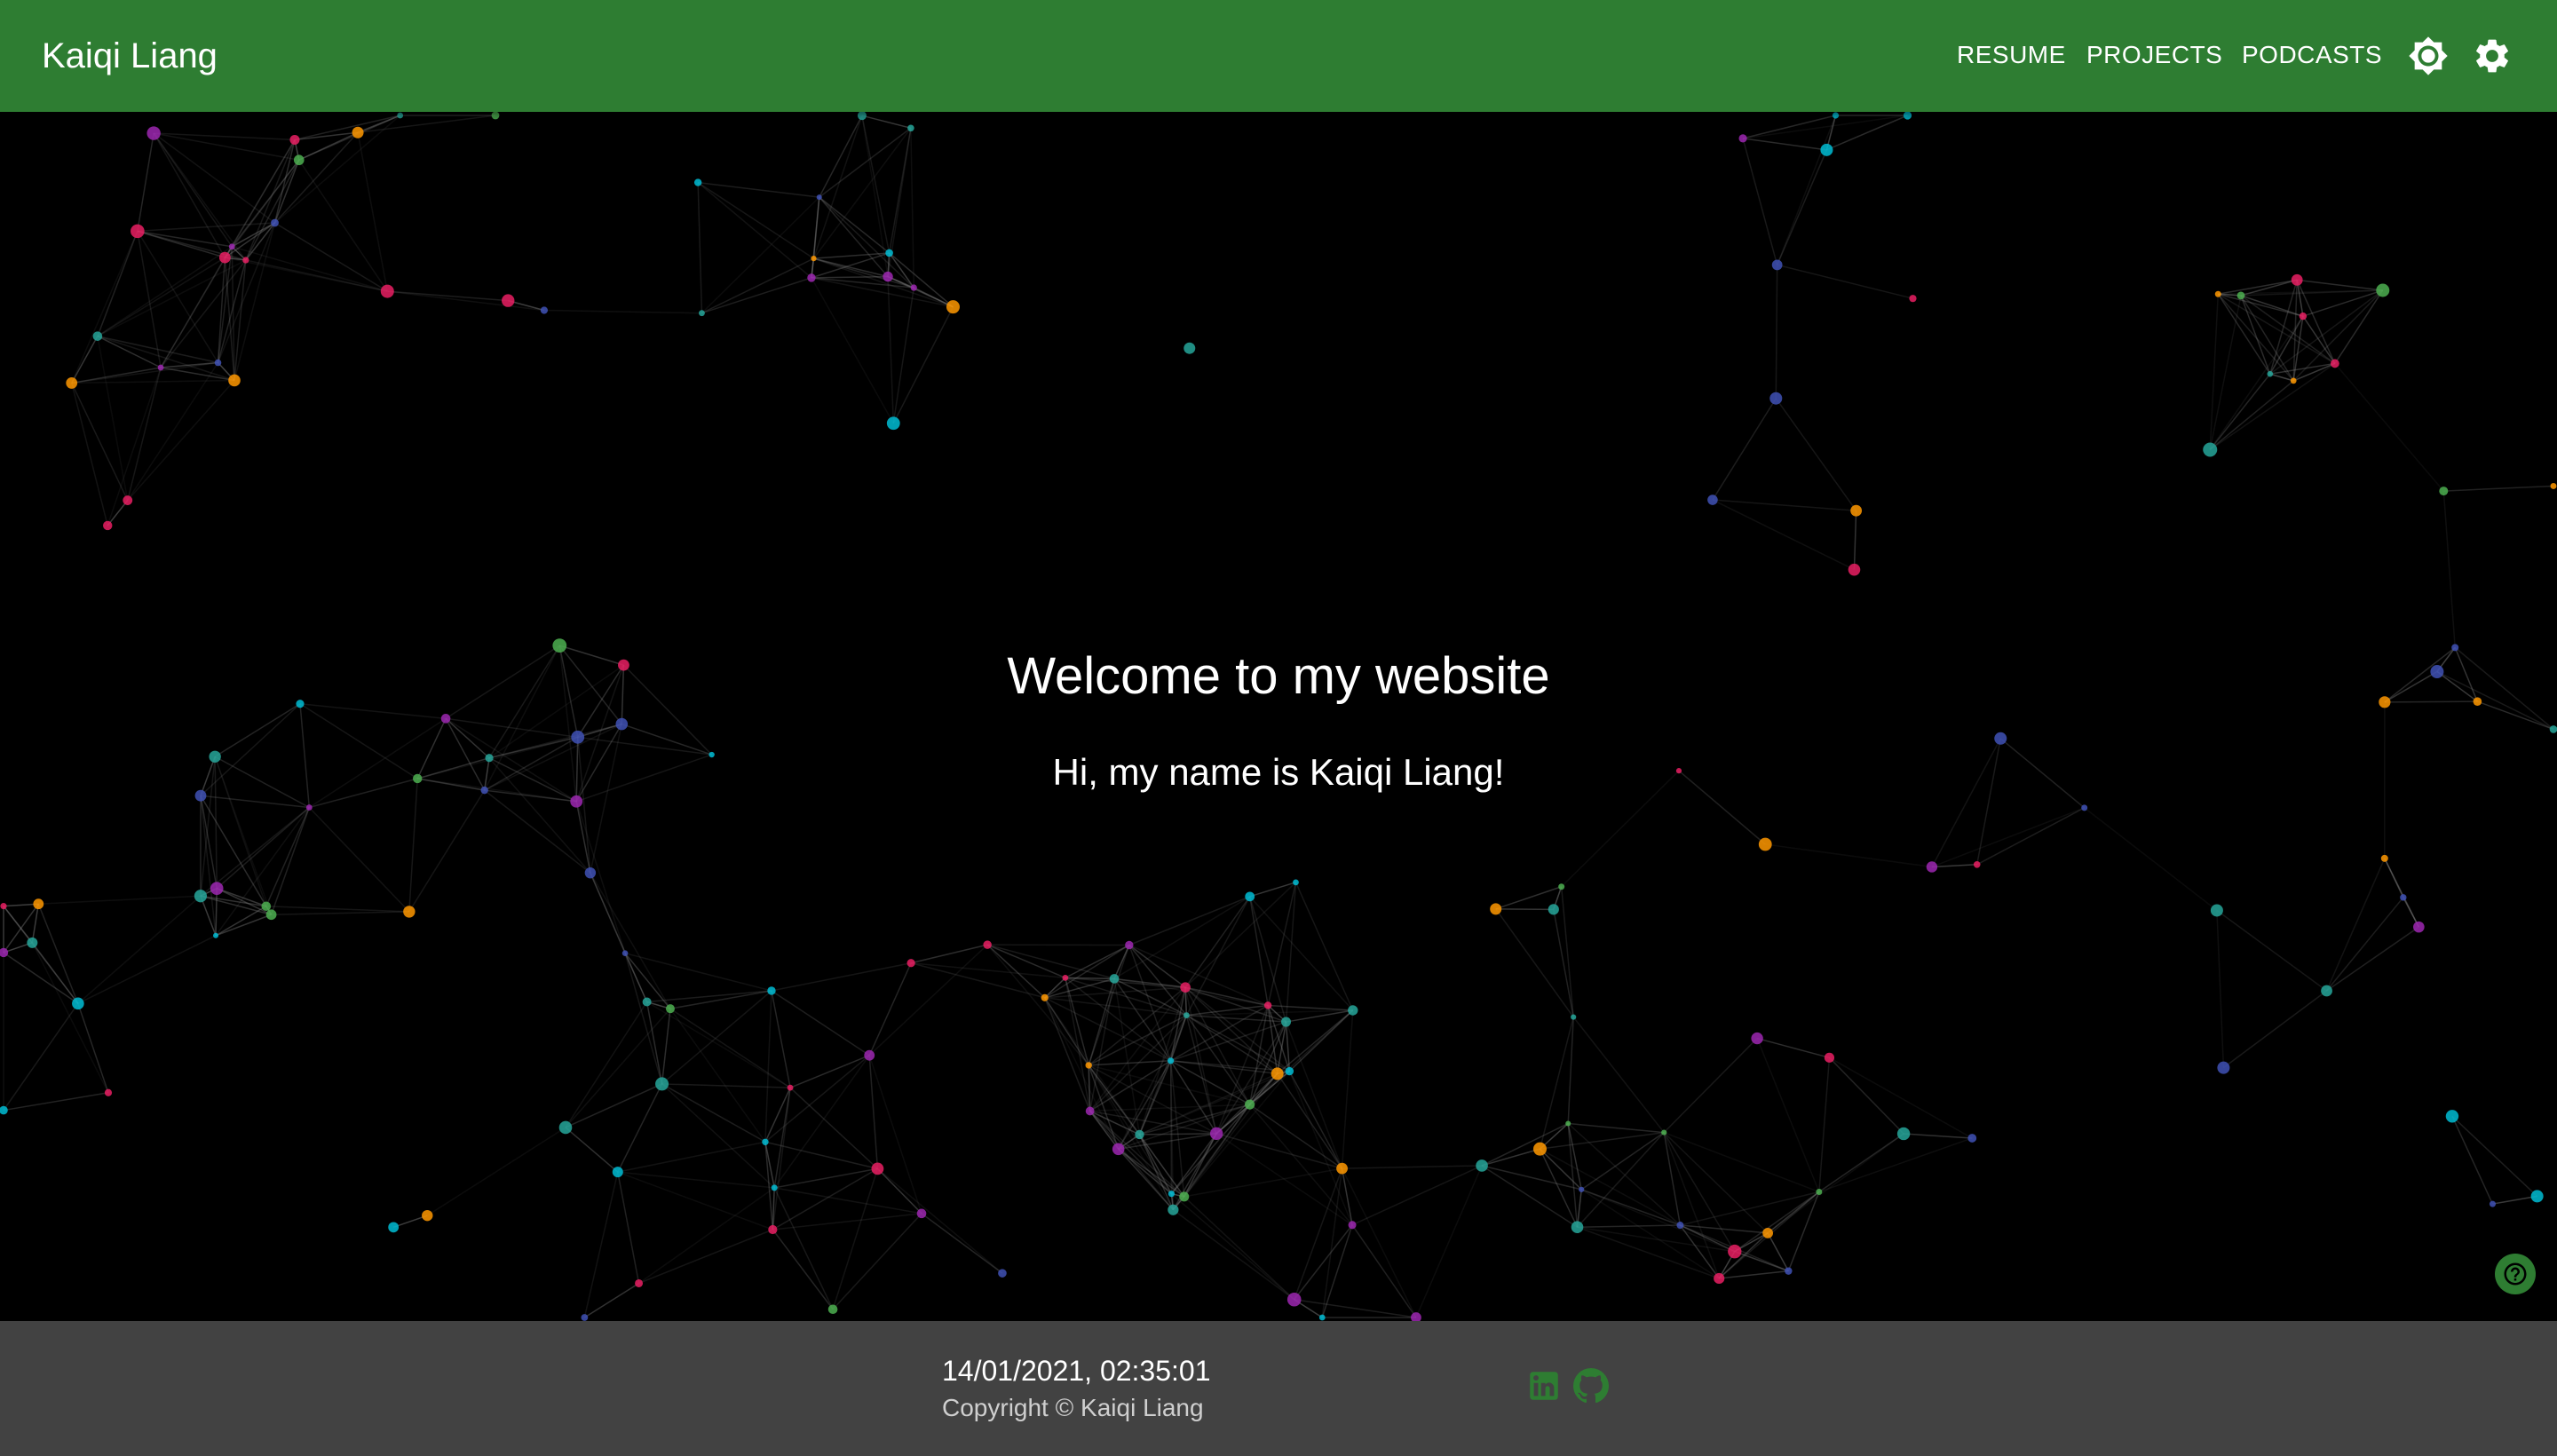 Image resolution: width=2557 pixels, height=1456 pixels. I want to click on site-title: Kaiqi Liang, so click(130, 56).